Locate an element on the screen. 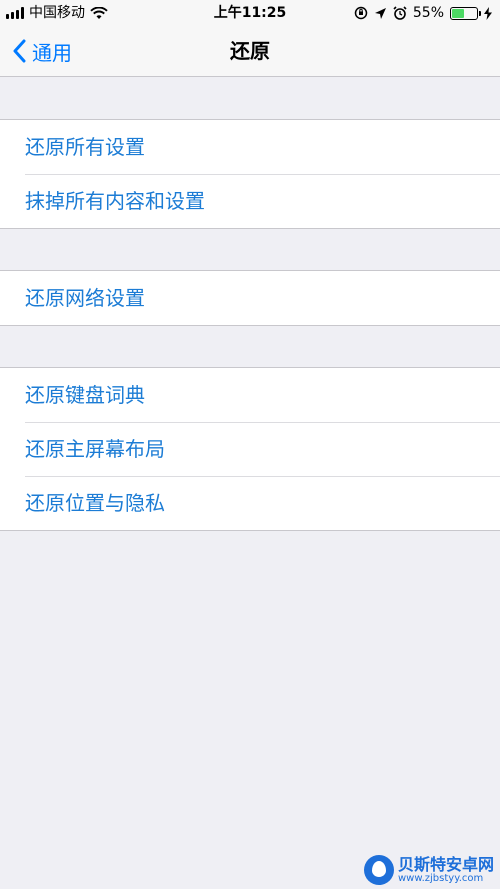  erase-all-content-row: 抹掉所有内容和设置 is located at coordinates (250, 201).